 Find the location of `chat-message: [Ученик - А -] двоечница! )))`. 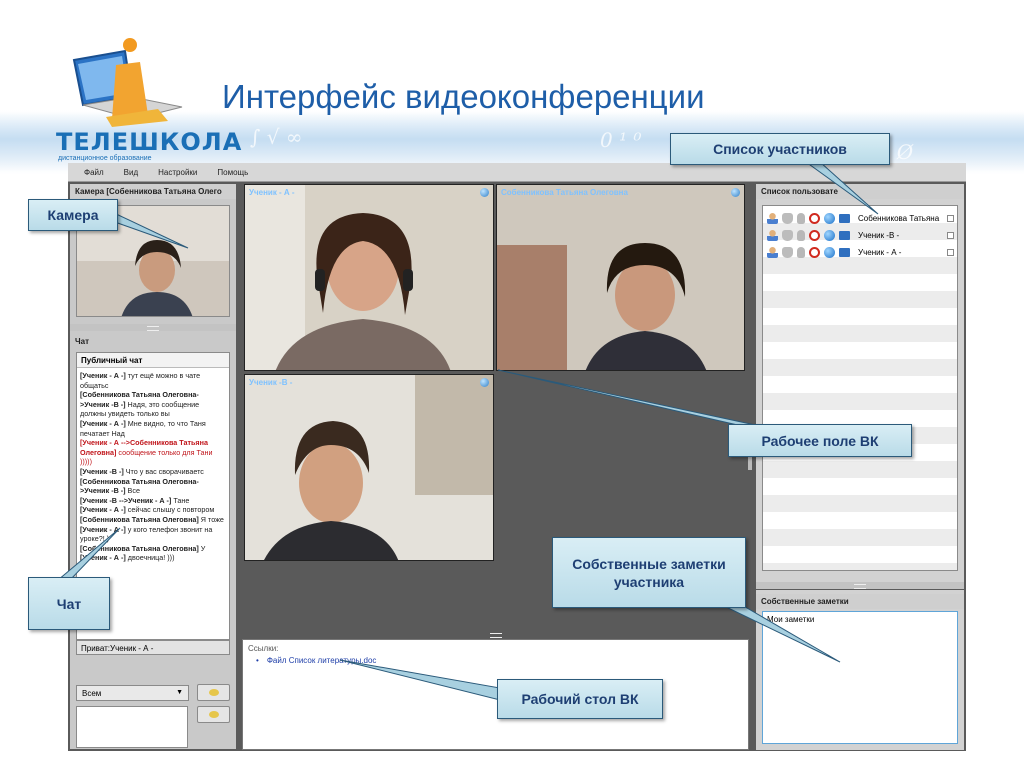

chat-message: [Ученик - А -] двоечница! ))) is located at coordinates (153, 558).